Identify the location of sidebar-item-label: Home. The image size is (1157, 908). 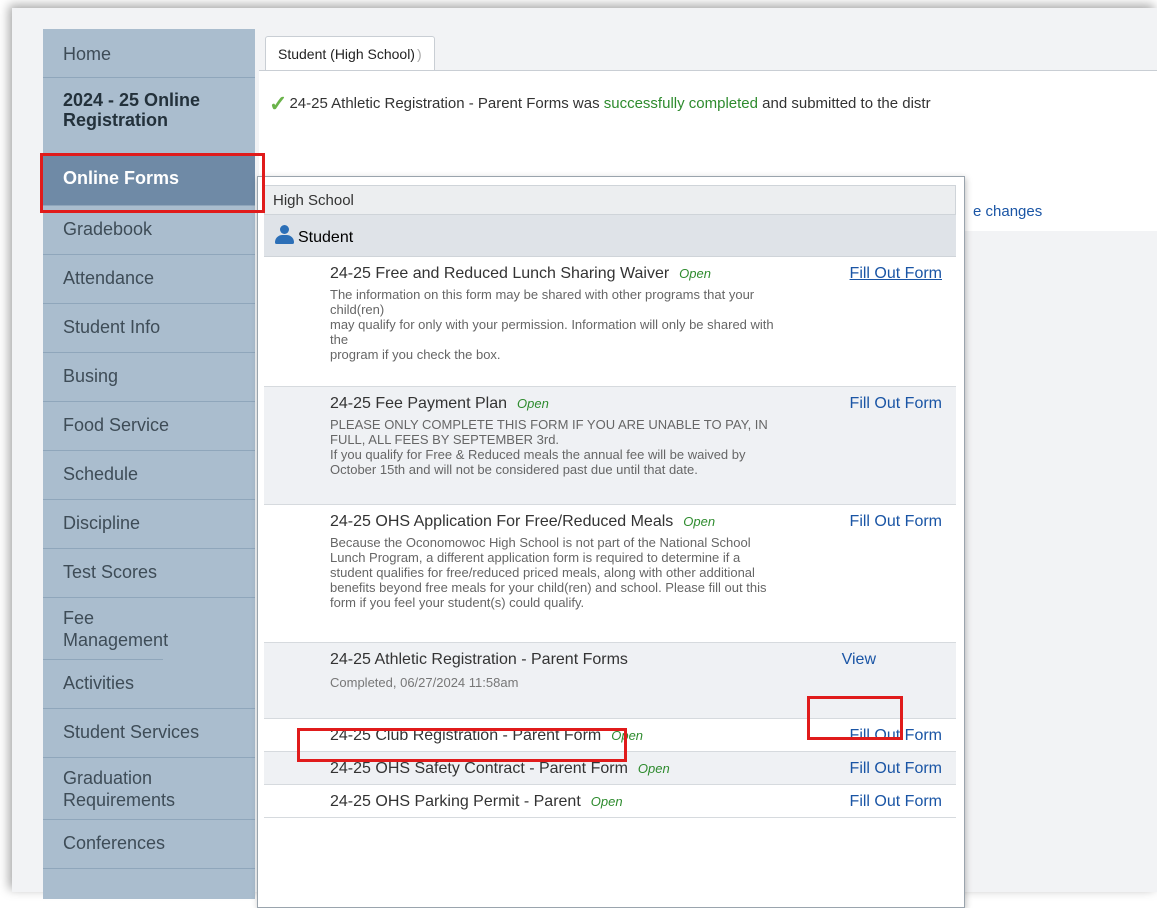
(87, 54).